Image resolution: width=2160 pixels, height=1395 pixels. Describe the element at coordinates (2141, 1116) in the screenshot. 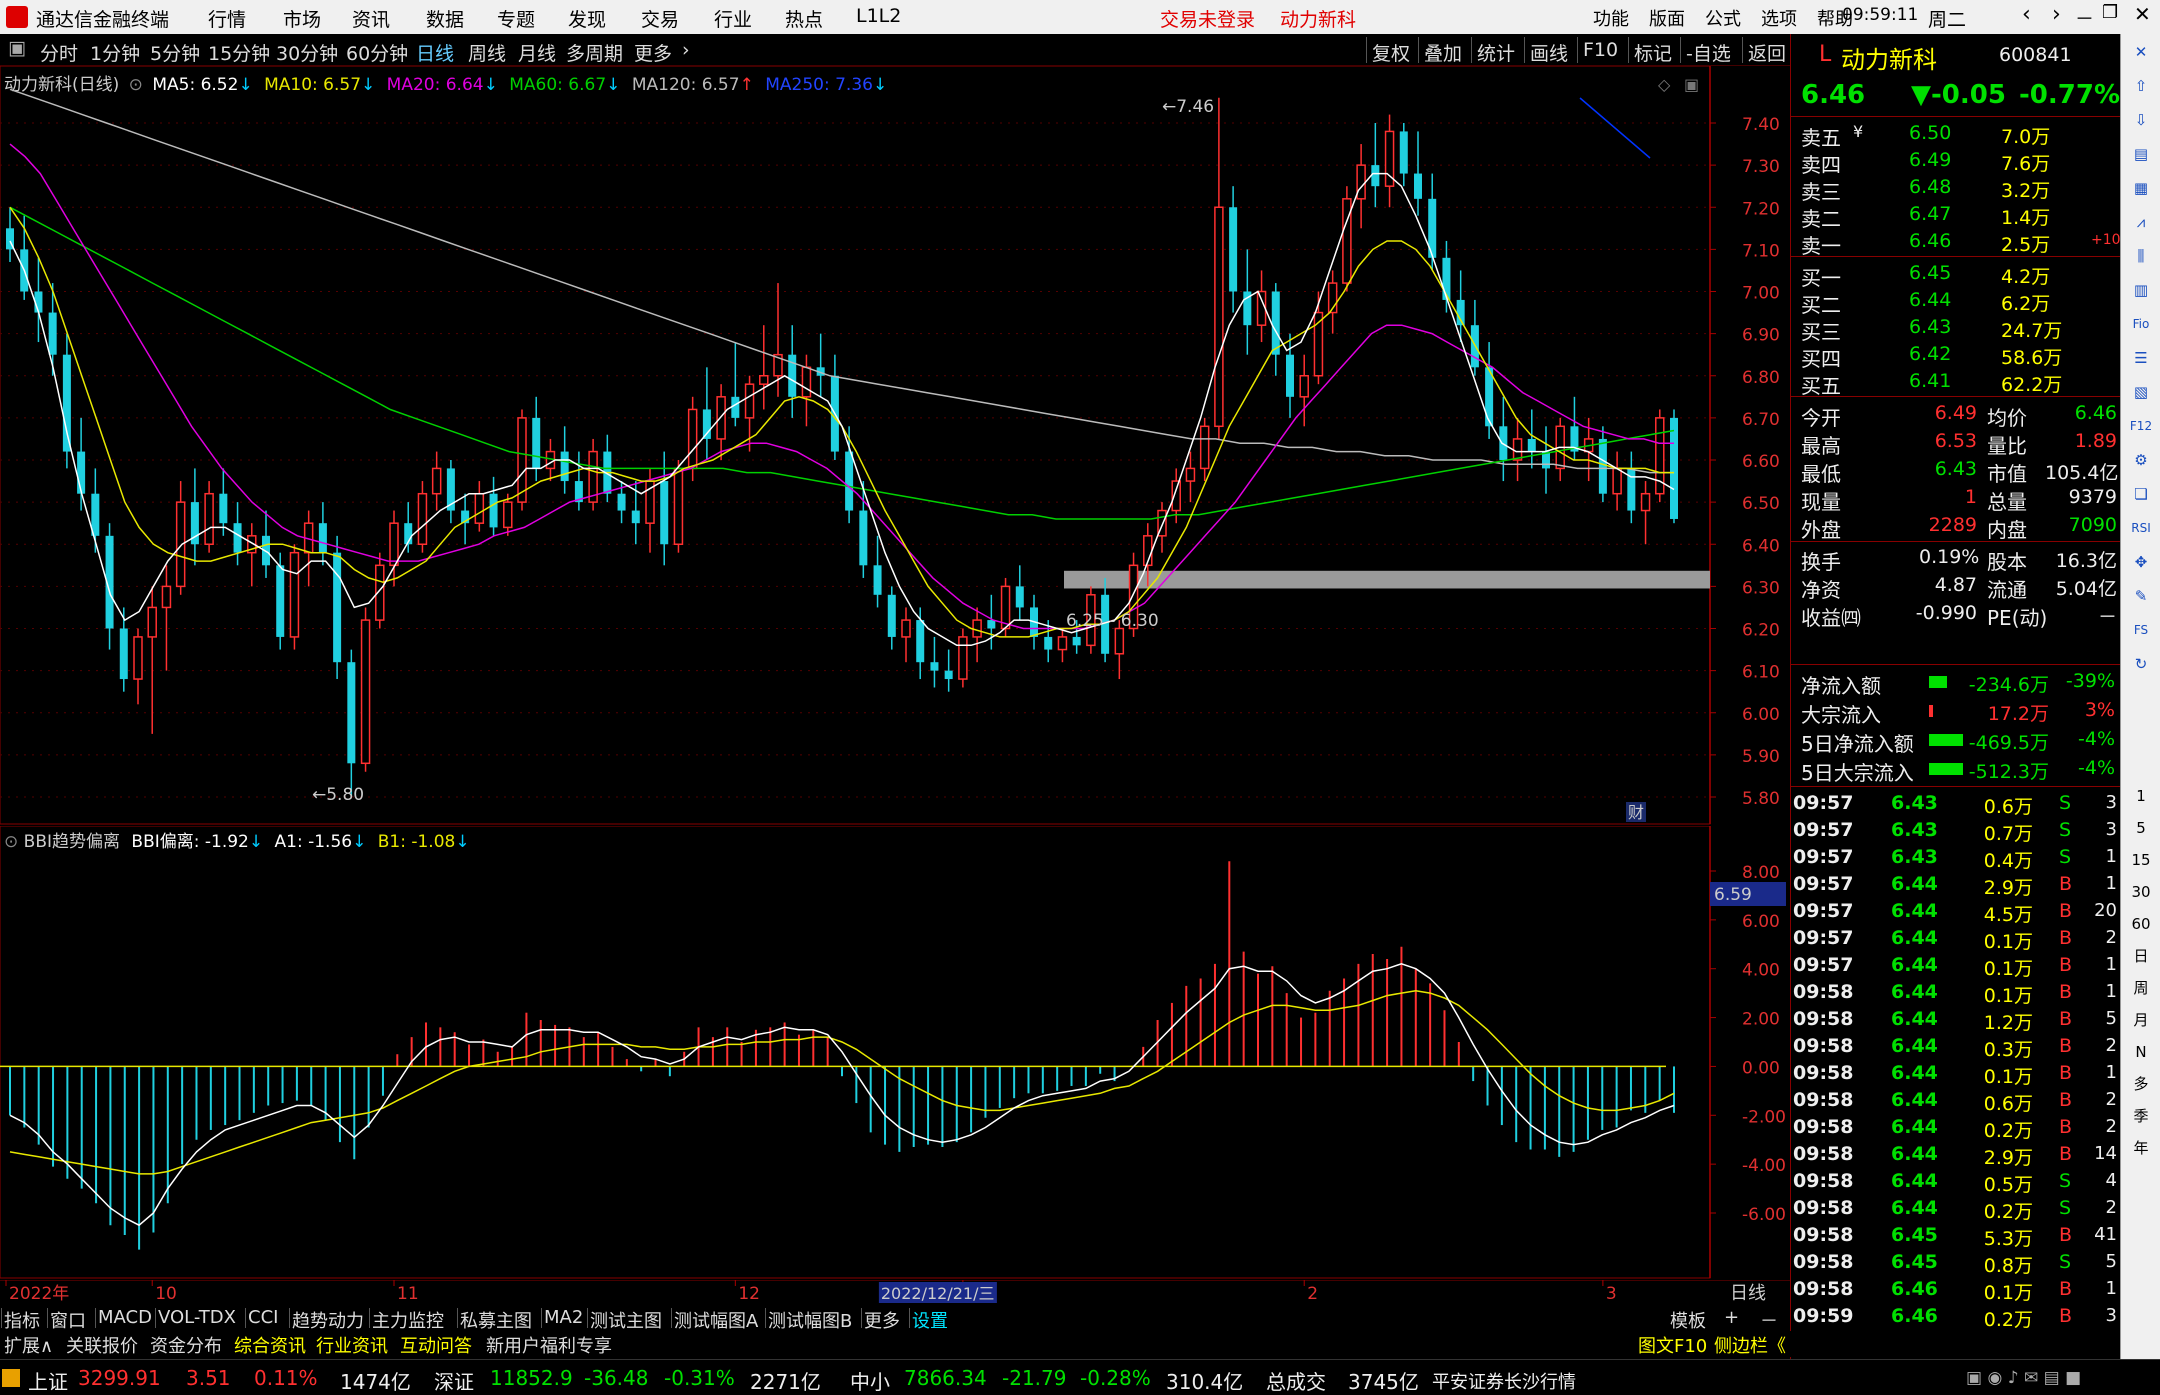

I see `cycle-10: 季` at that location.